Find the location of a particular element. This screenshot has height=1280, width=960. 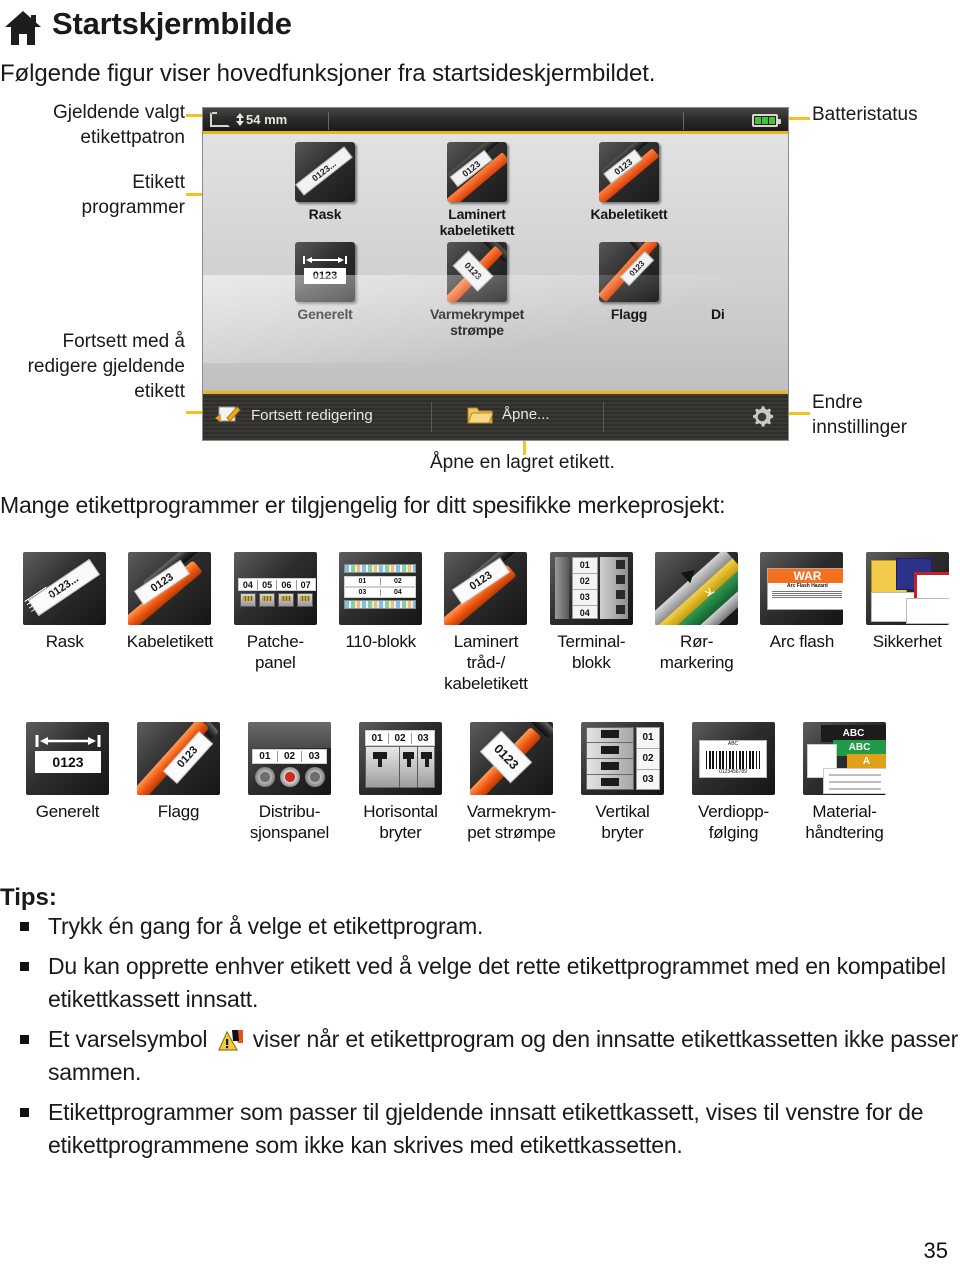

matrix-item-label: Varmekrym- pet strømpe is located at coordinates (512, 822).